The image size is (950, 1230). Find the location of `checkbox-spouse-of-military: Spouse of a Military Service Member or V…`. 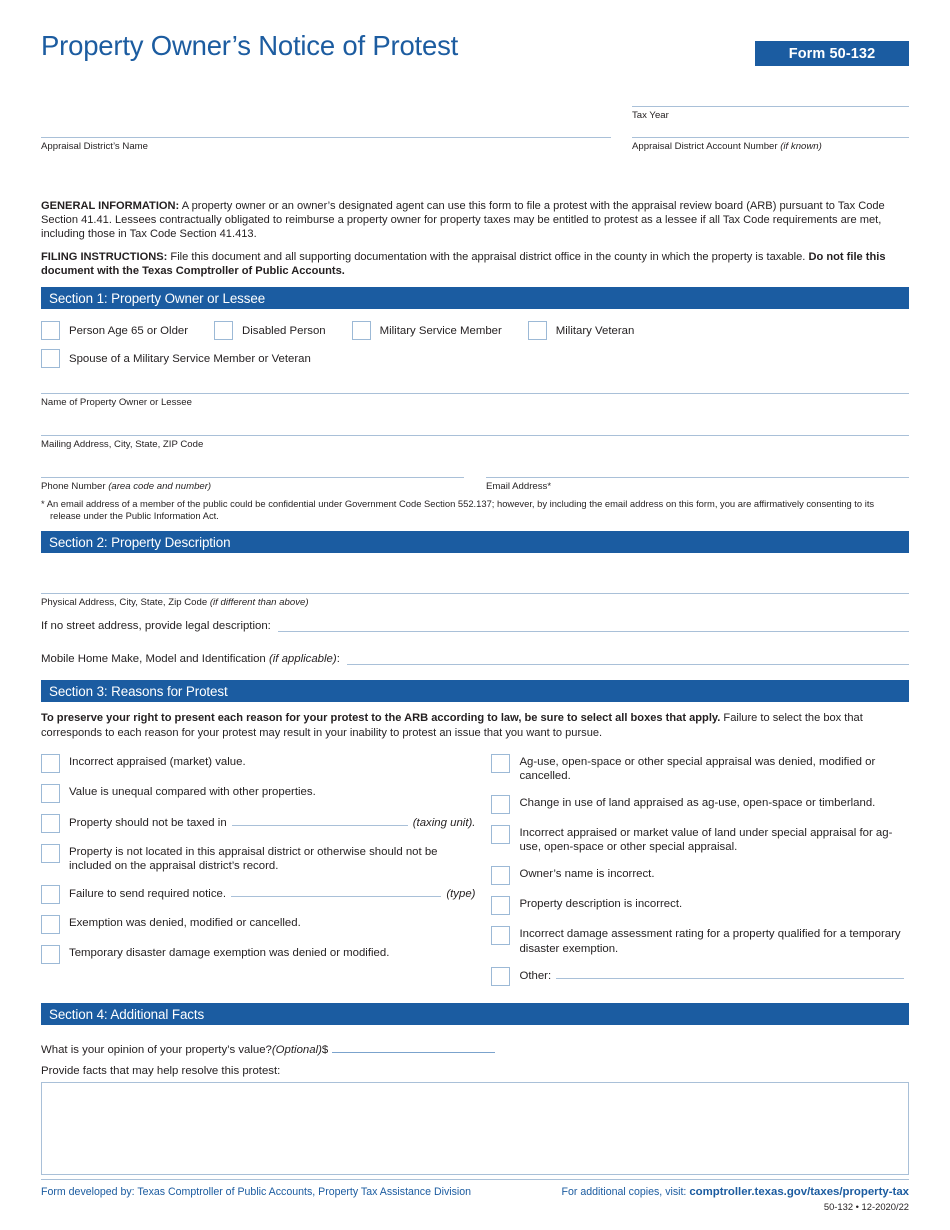

checkbox-spouse-of-military: Spouse of a Military Service Member or V… is located at coordinates (475, 359).